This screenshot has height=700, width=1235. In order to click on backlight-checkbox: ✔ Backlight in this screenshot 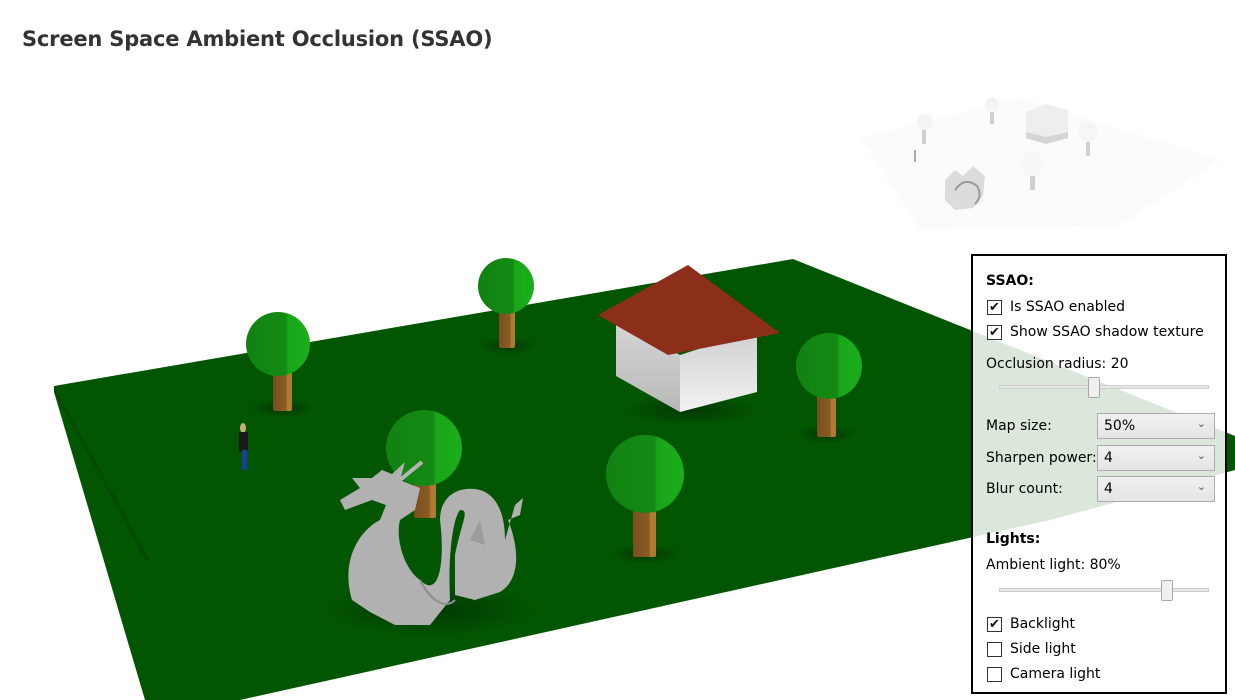, I will do `click(1031, 624)`.